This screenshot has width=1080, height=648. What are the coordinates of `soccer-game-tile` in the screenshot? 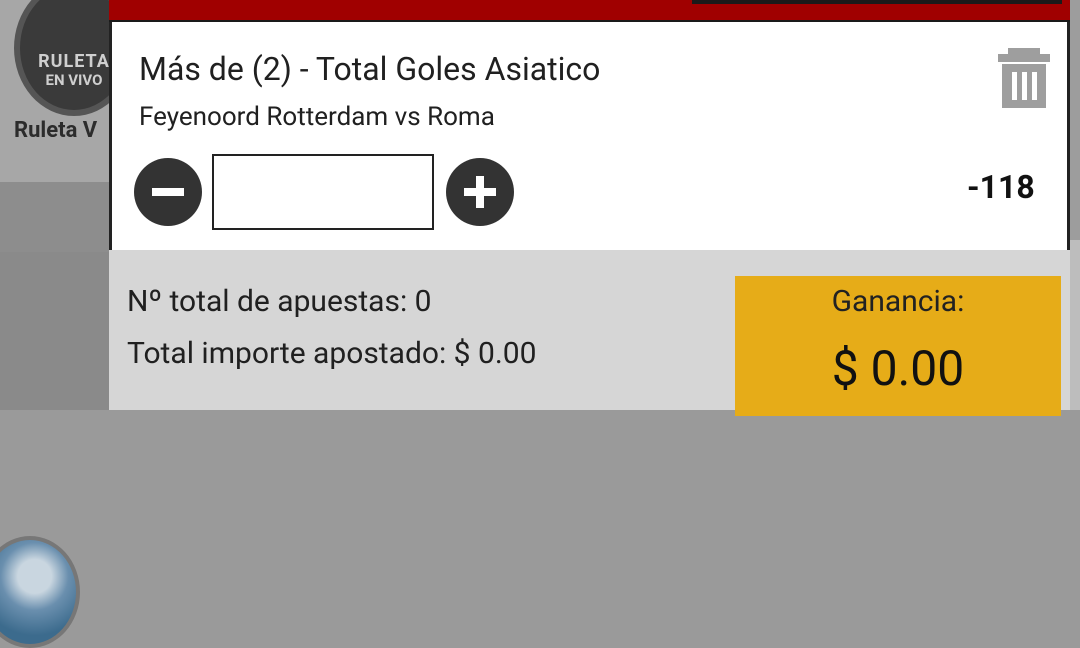 It's located at (56, 450).